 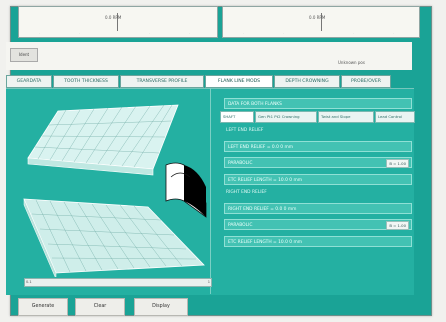 What do you see at coordinates (240, 163) in the screenshot?
I see `left-parabolic-label: PARABOLIC` at bounding box center [240, 163].